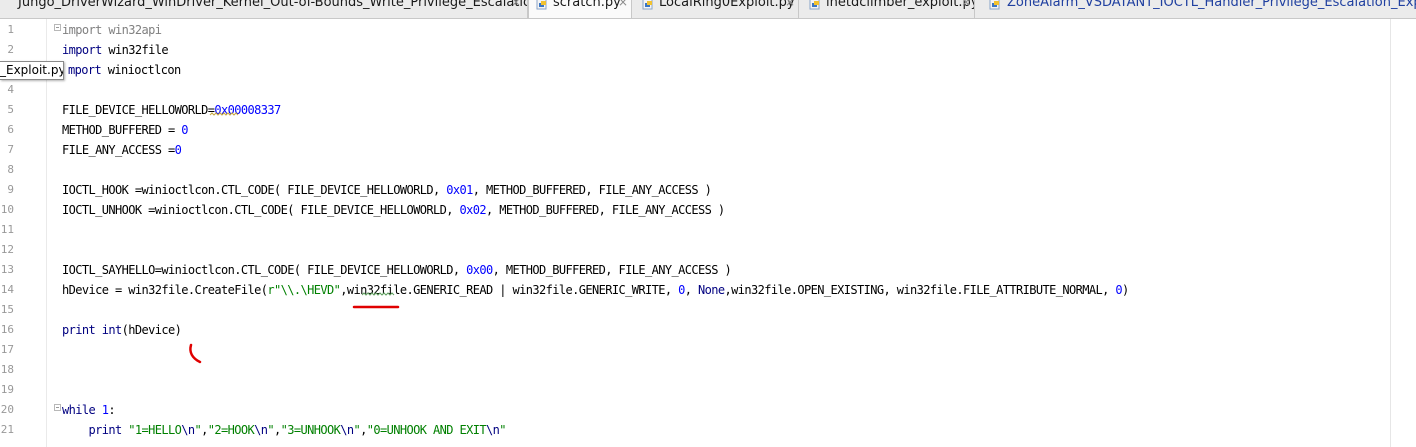  What do you see at coordinates (727, 5) in the screenshot?
I see `tab-label: LocalRing0Exploit.py` at bounding box center [727, 5].